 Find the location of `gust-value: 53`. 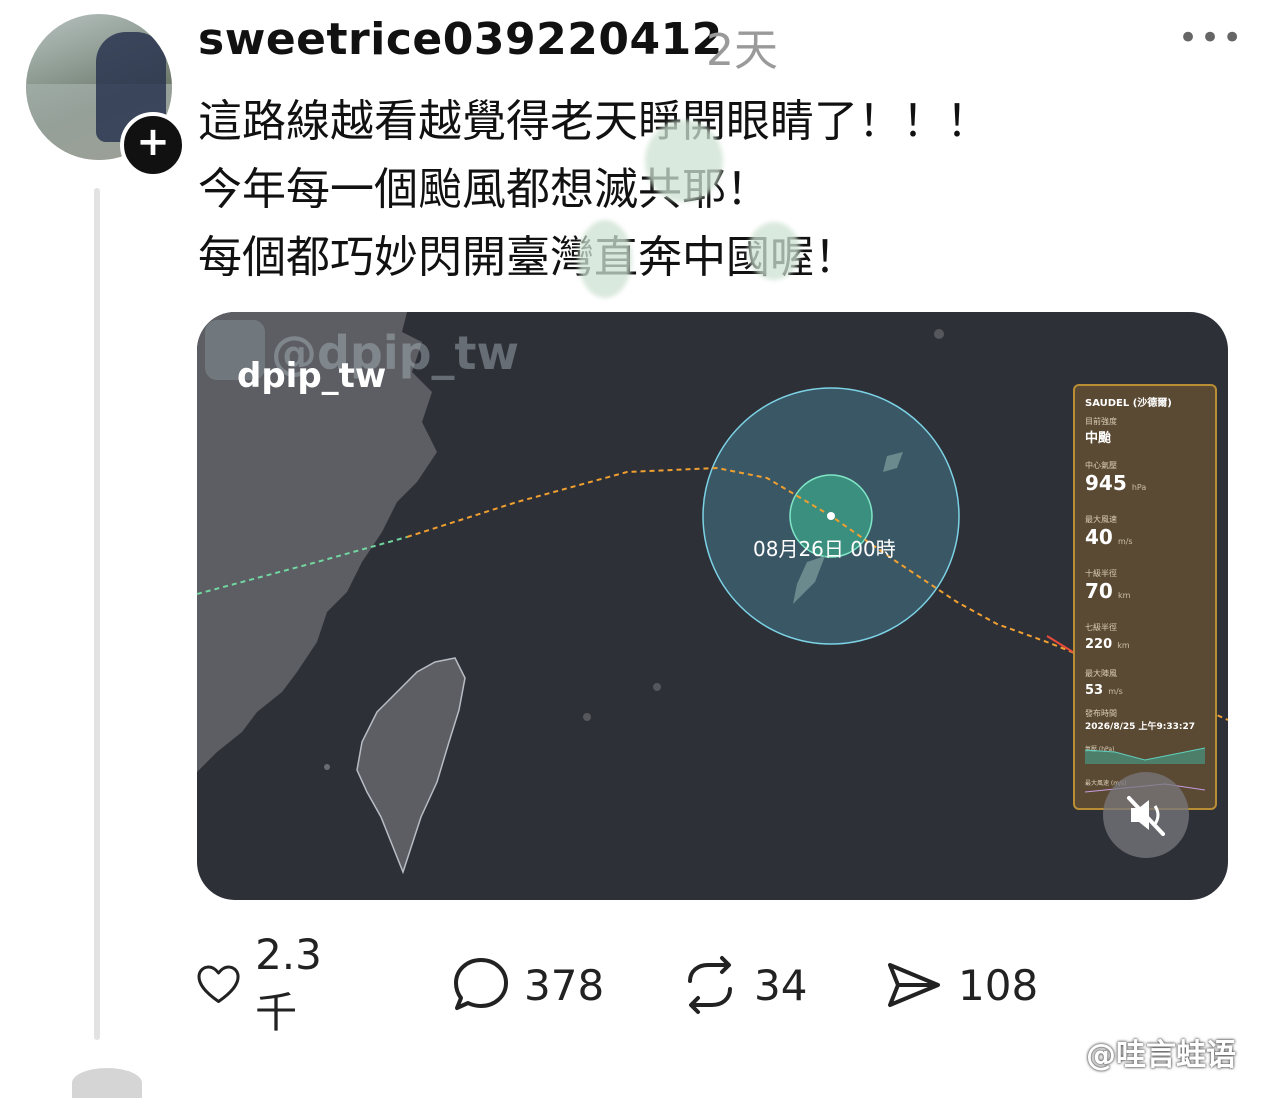

gust-value: 53 is located at coordinates (1094, 690).